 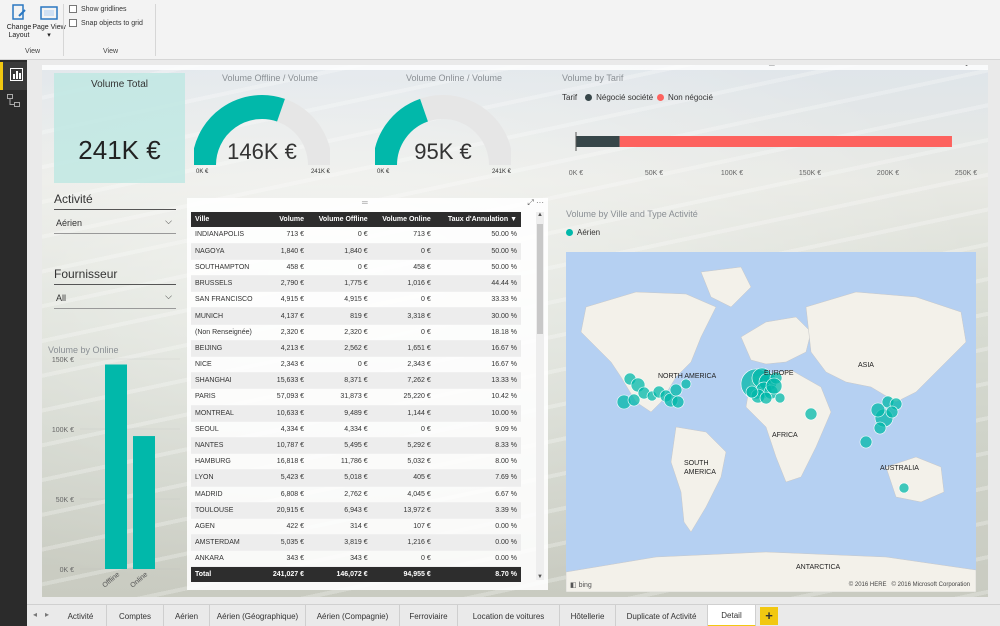 I want to click on table-cell: 5,423 €, so click(x=286, y=478).